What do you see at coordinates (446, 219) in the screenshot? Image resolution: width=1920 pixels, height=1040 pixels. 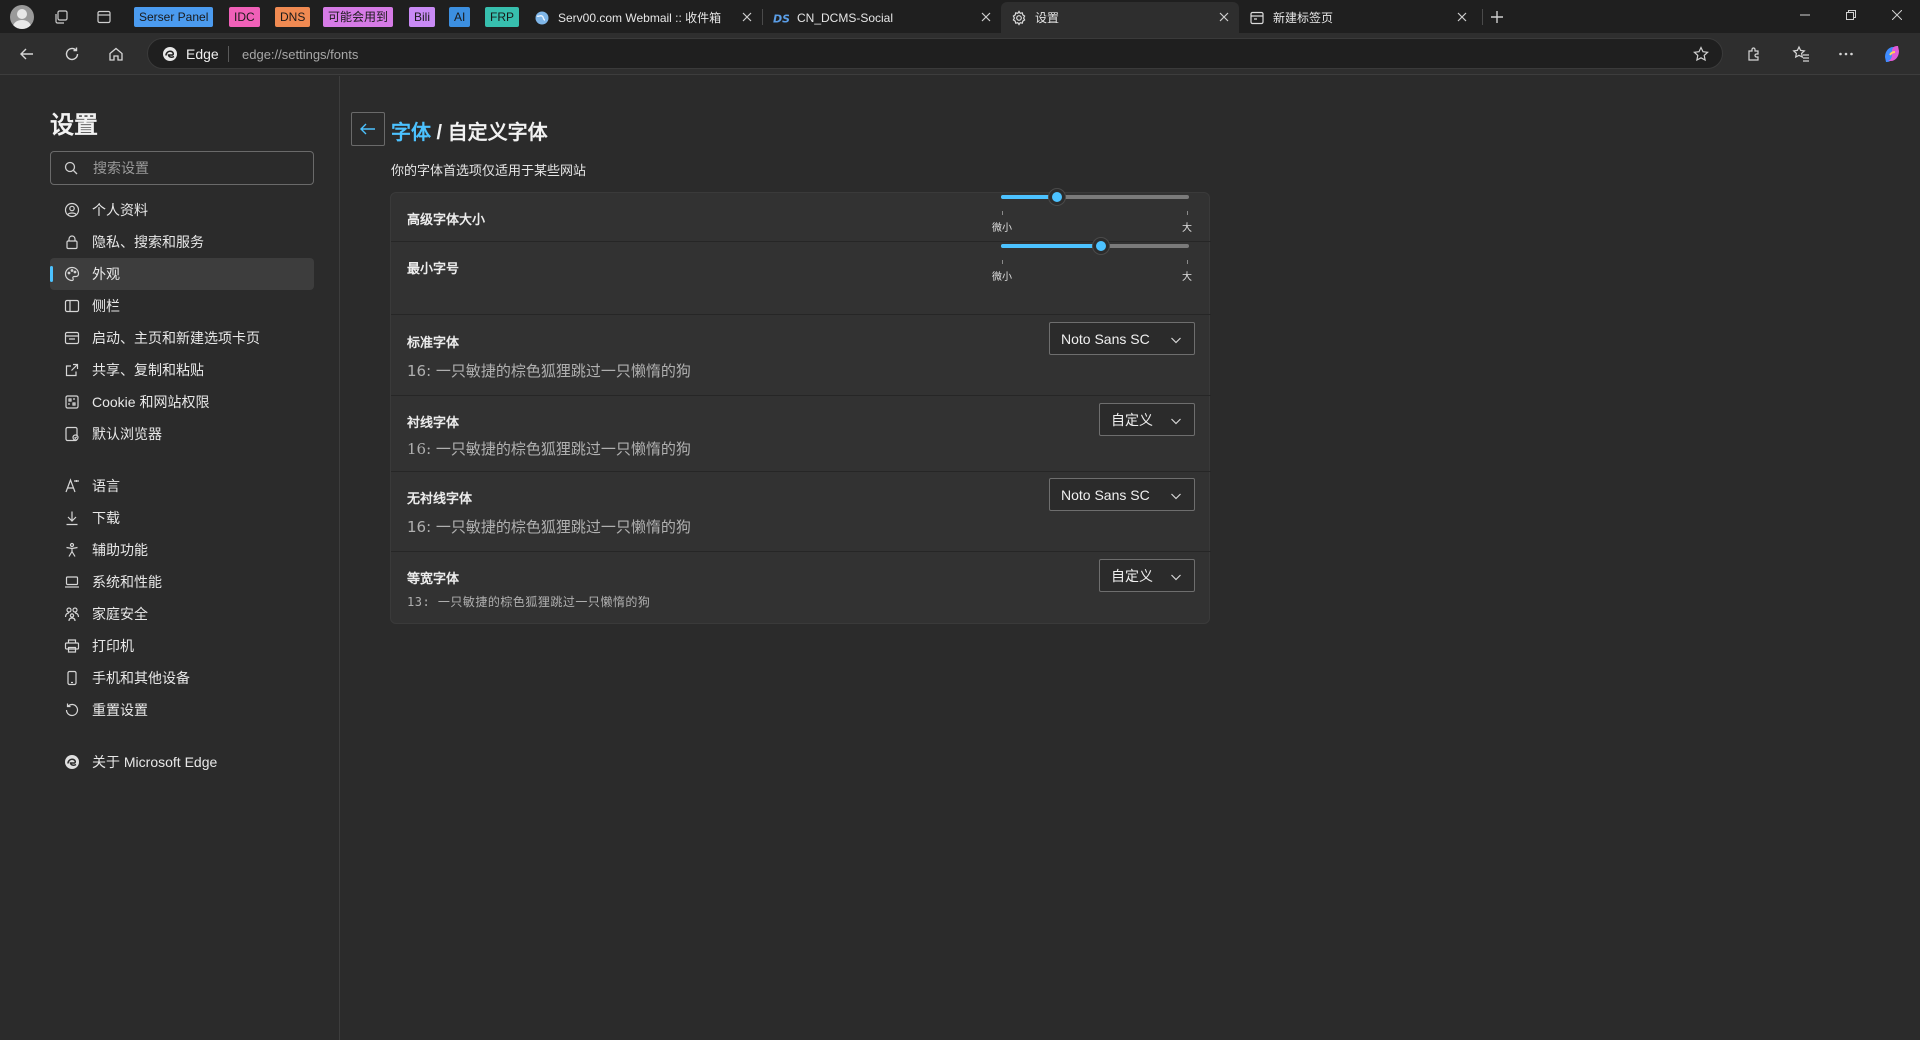 I see `font-size-label: 高级字体大小` at bounding box center [446, 219].